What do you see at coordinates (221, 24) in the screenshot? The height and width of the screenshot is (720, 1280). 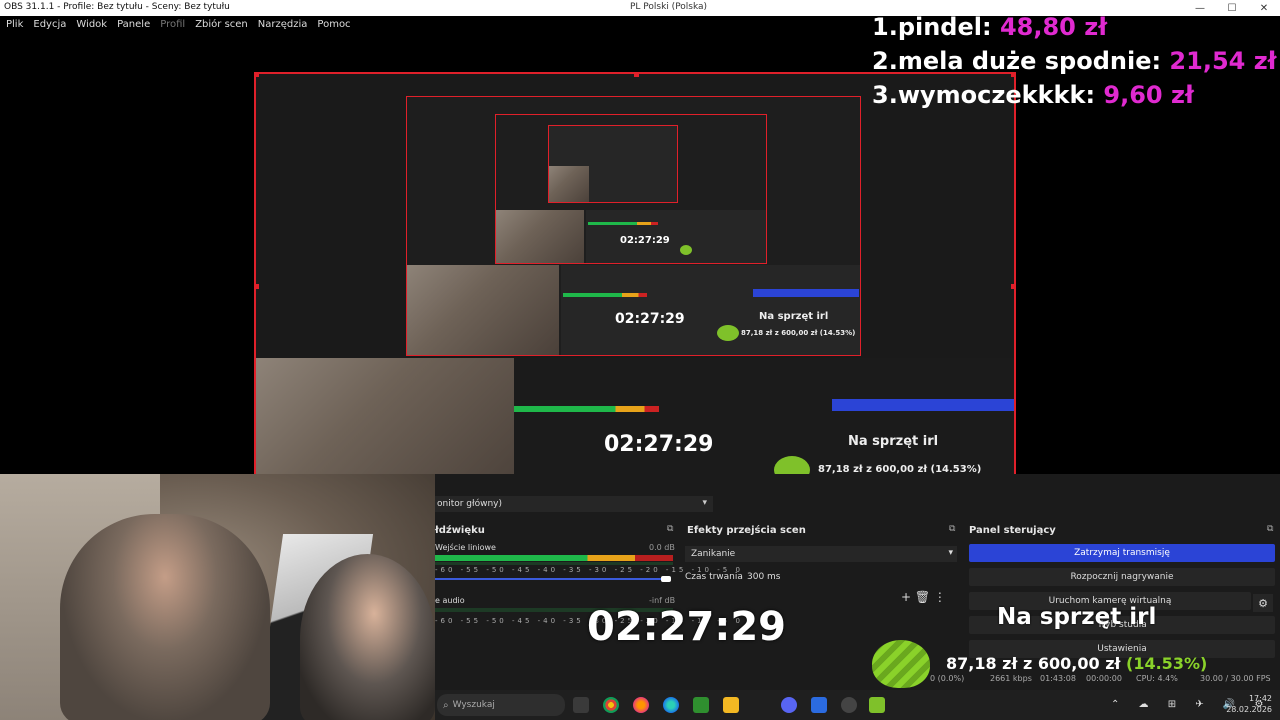 I see `menu-zbior-scen: Zbiór scen` at bounding box center [221, 24].